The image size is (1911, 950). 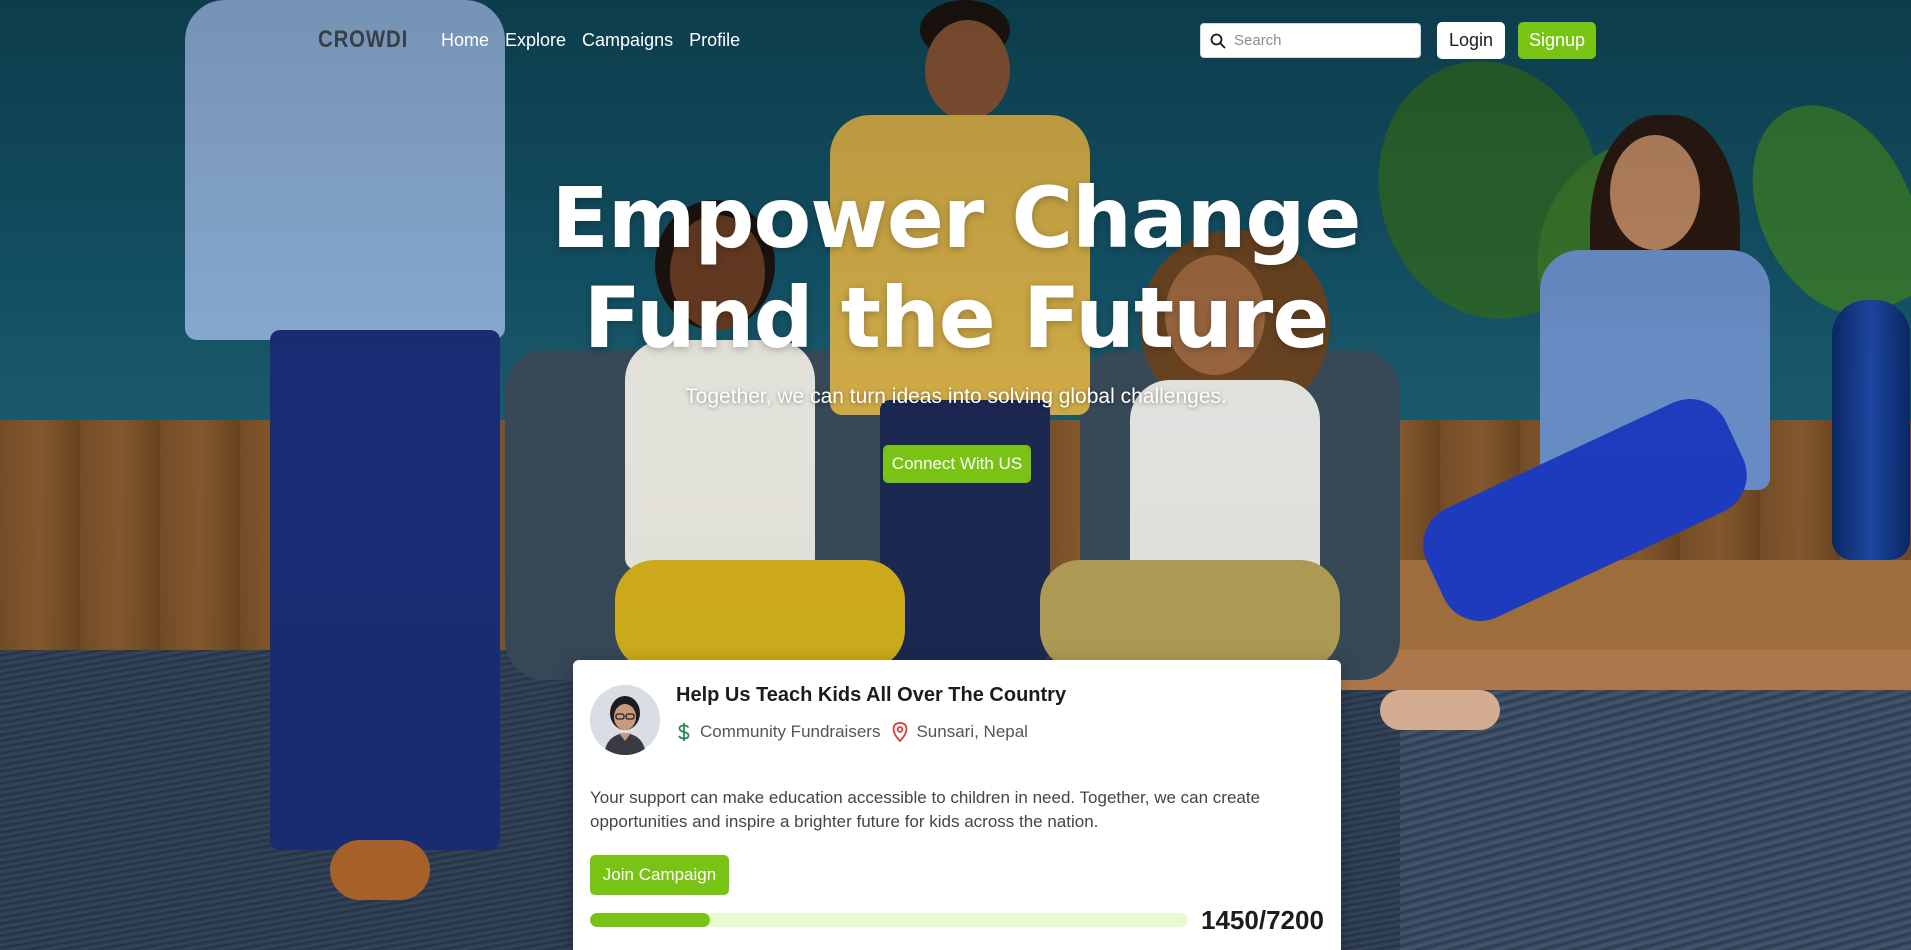 I want to click on avatar-illustration, so click(x=625, y=720).